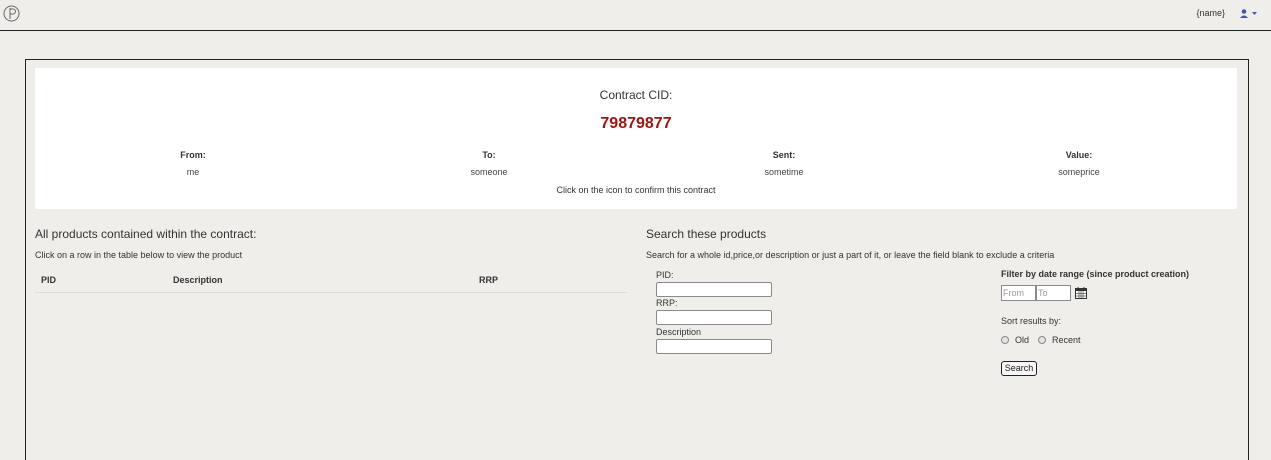 The width and height of the screenshot is (1271, 460). I want to click on sort-old-radio, so click(1005, 340).